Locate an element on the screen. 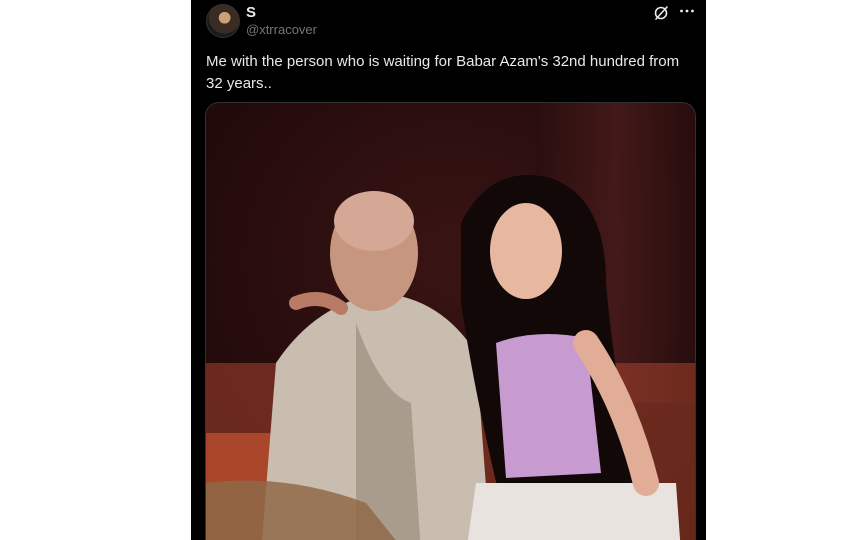  more-options-icon is located at coordinates (687, 11).